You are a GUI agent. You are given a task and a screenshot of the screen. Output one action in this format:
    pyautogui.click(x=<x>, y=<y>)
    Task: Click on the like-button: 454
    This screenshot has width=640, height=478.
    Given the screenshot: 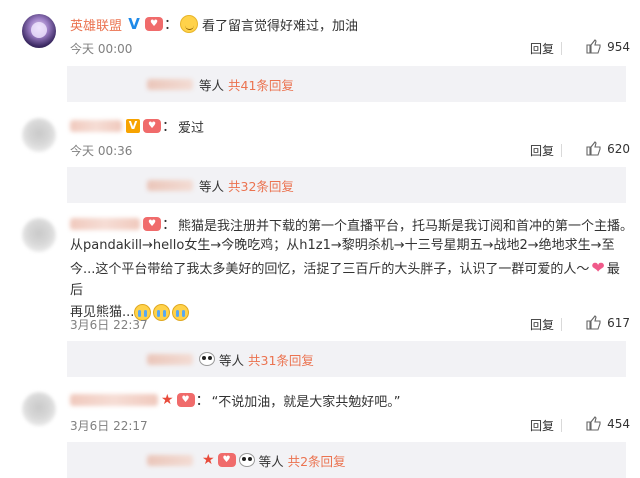 What is the action you would take?
    pyautogui.click(x=608, y=423)
    